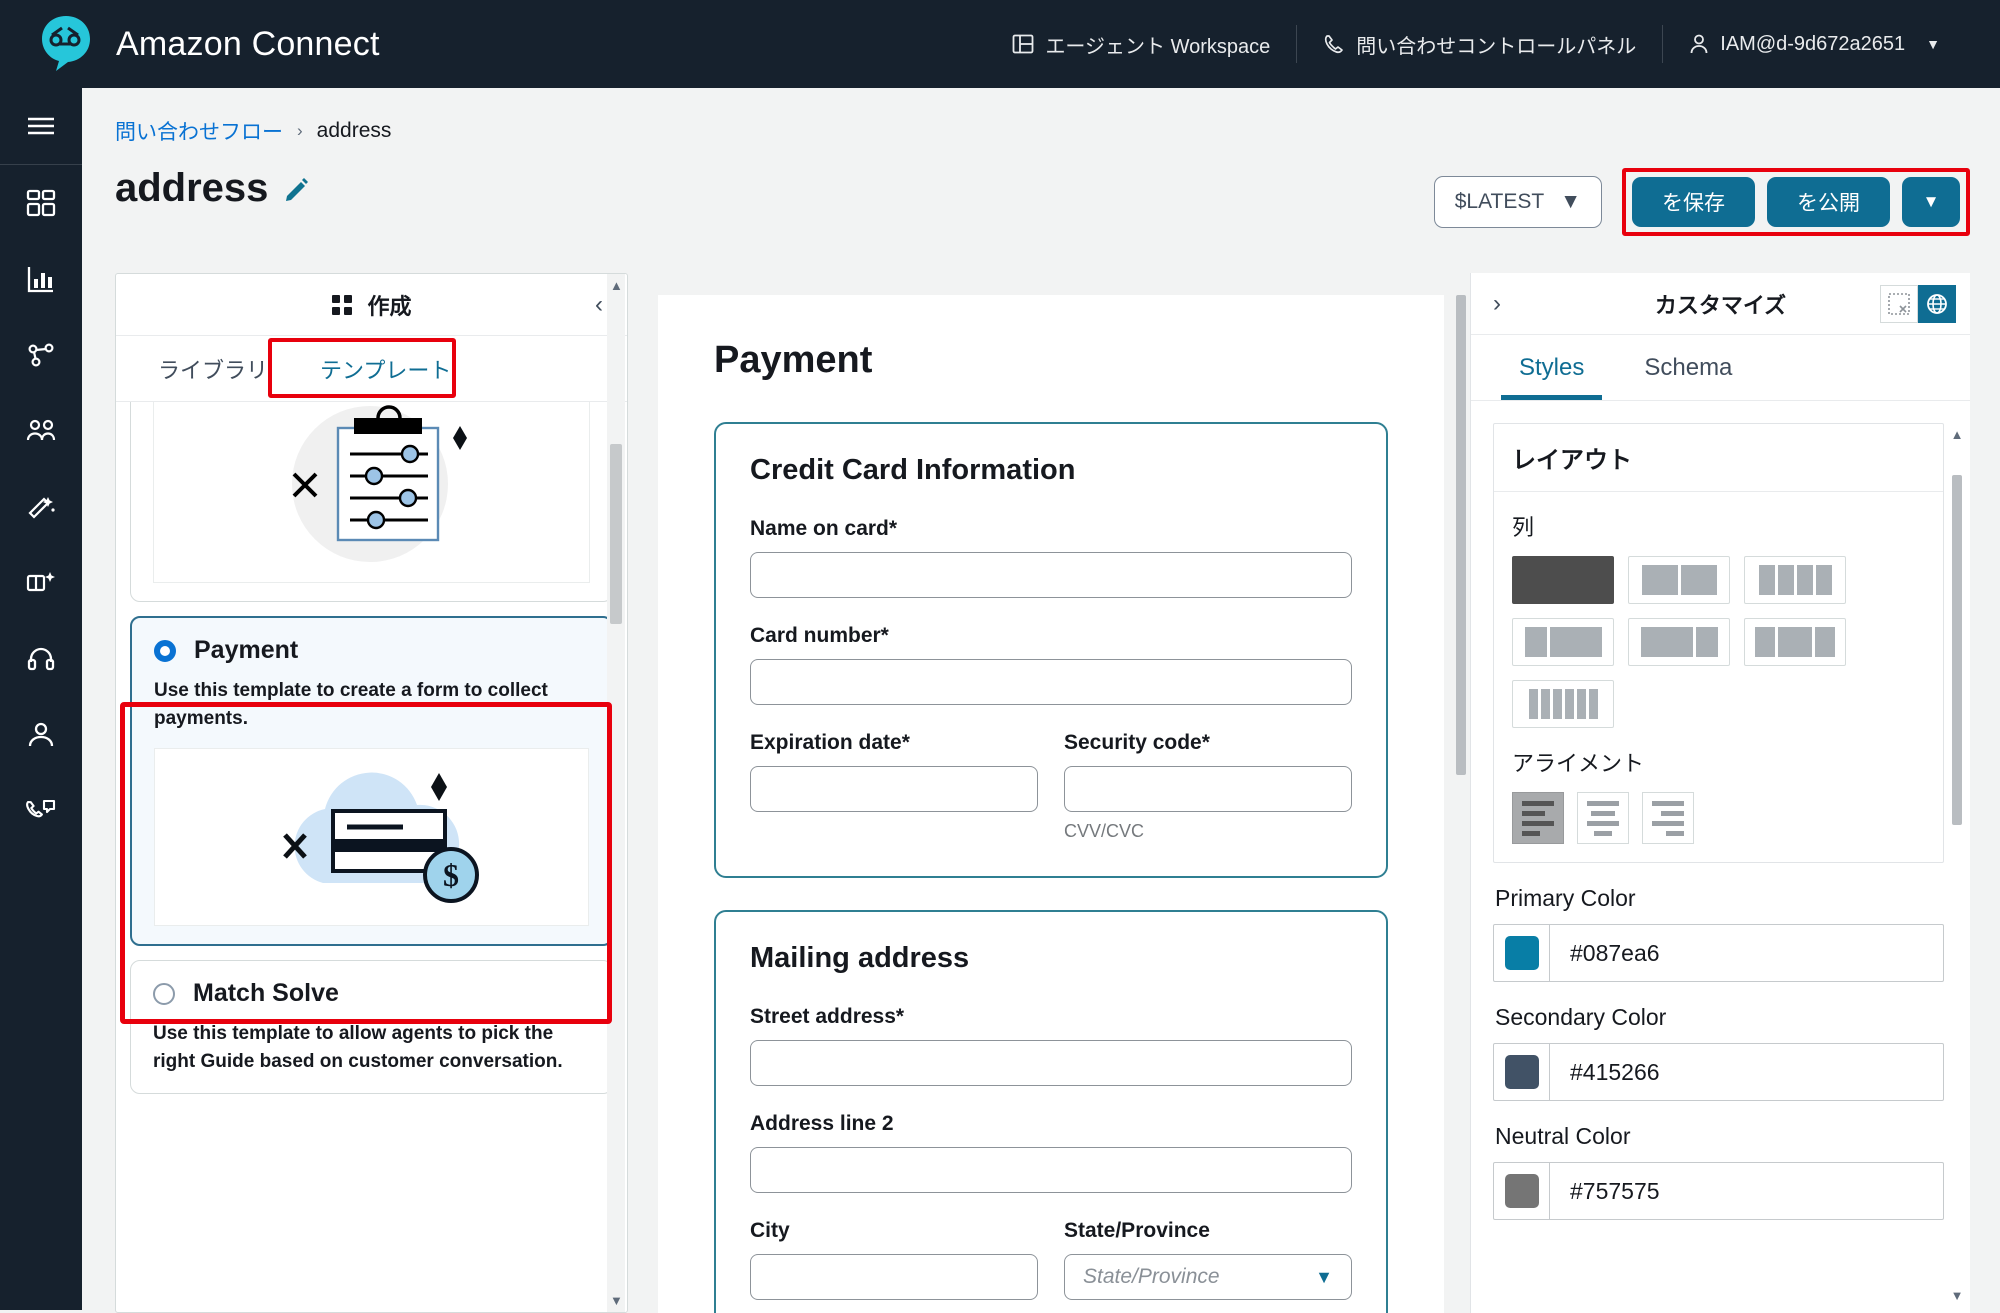 This screenshot has width=2000, height=1313. What do you see at coordinates (1479, 44) in the screenshot?
I see `nav-contact-control-panel: 問い合わせコントロールパネル` at bounding box center [1479, 44].